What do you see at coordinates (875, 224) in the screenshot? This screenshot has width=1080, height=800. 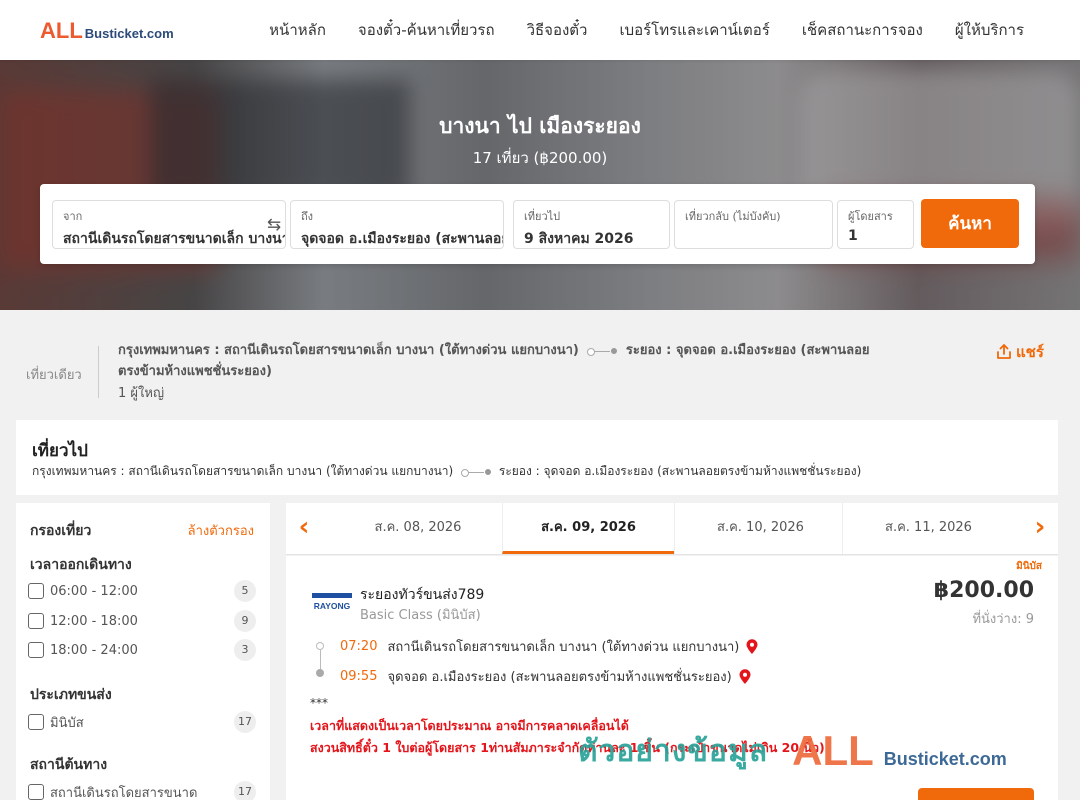 I see `passenger-field: ผู้โดยสาร 1` at bounding box center [875, 224].